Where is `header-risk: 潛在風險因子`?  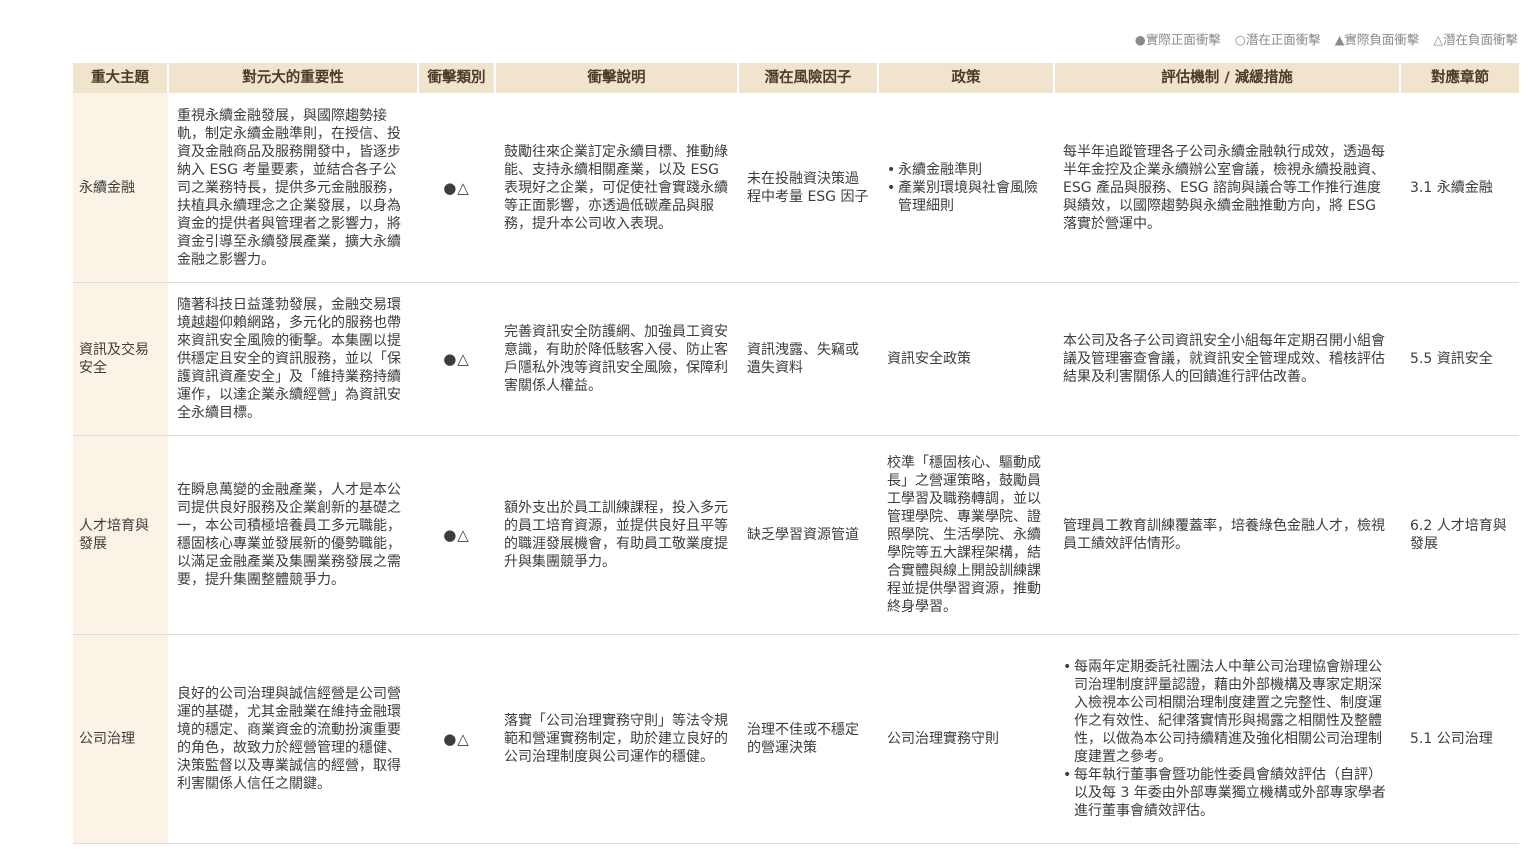
header-risk: 潛在風險因子 is located at coordinates (807, 78).